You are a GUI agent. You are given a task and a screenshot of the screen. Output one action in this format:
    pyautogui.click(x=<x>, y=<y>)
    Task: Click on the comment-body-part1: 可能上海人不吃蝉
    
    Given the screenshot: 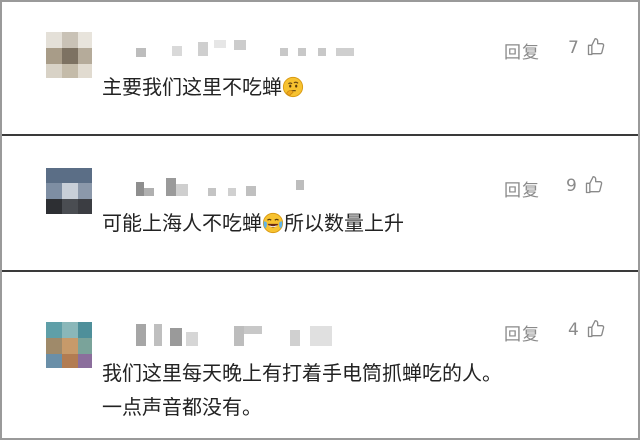 What is the action you would take?
    pyautogui.click(x=182, y=223)
    